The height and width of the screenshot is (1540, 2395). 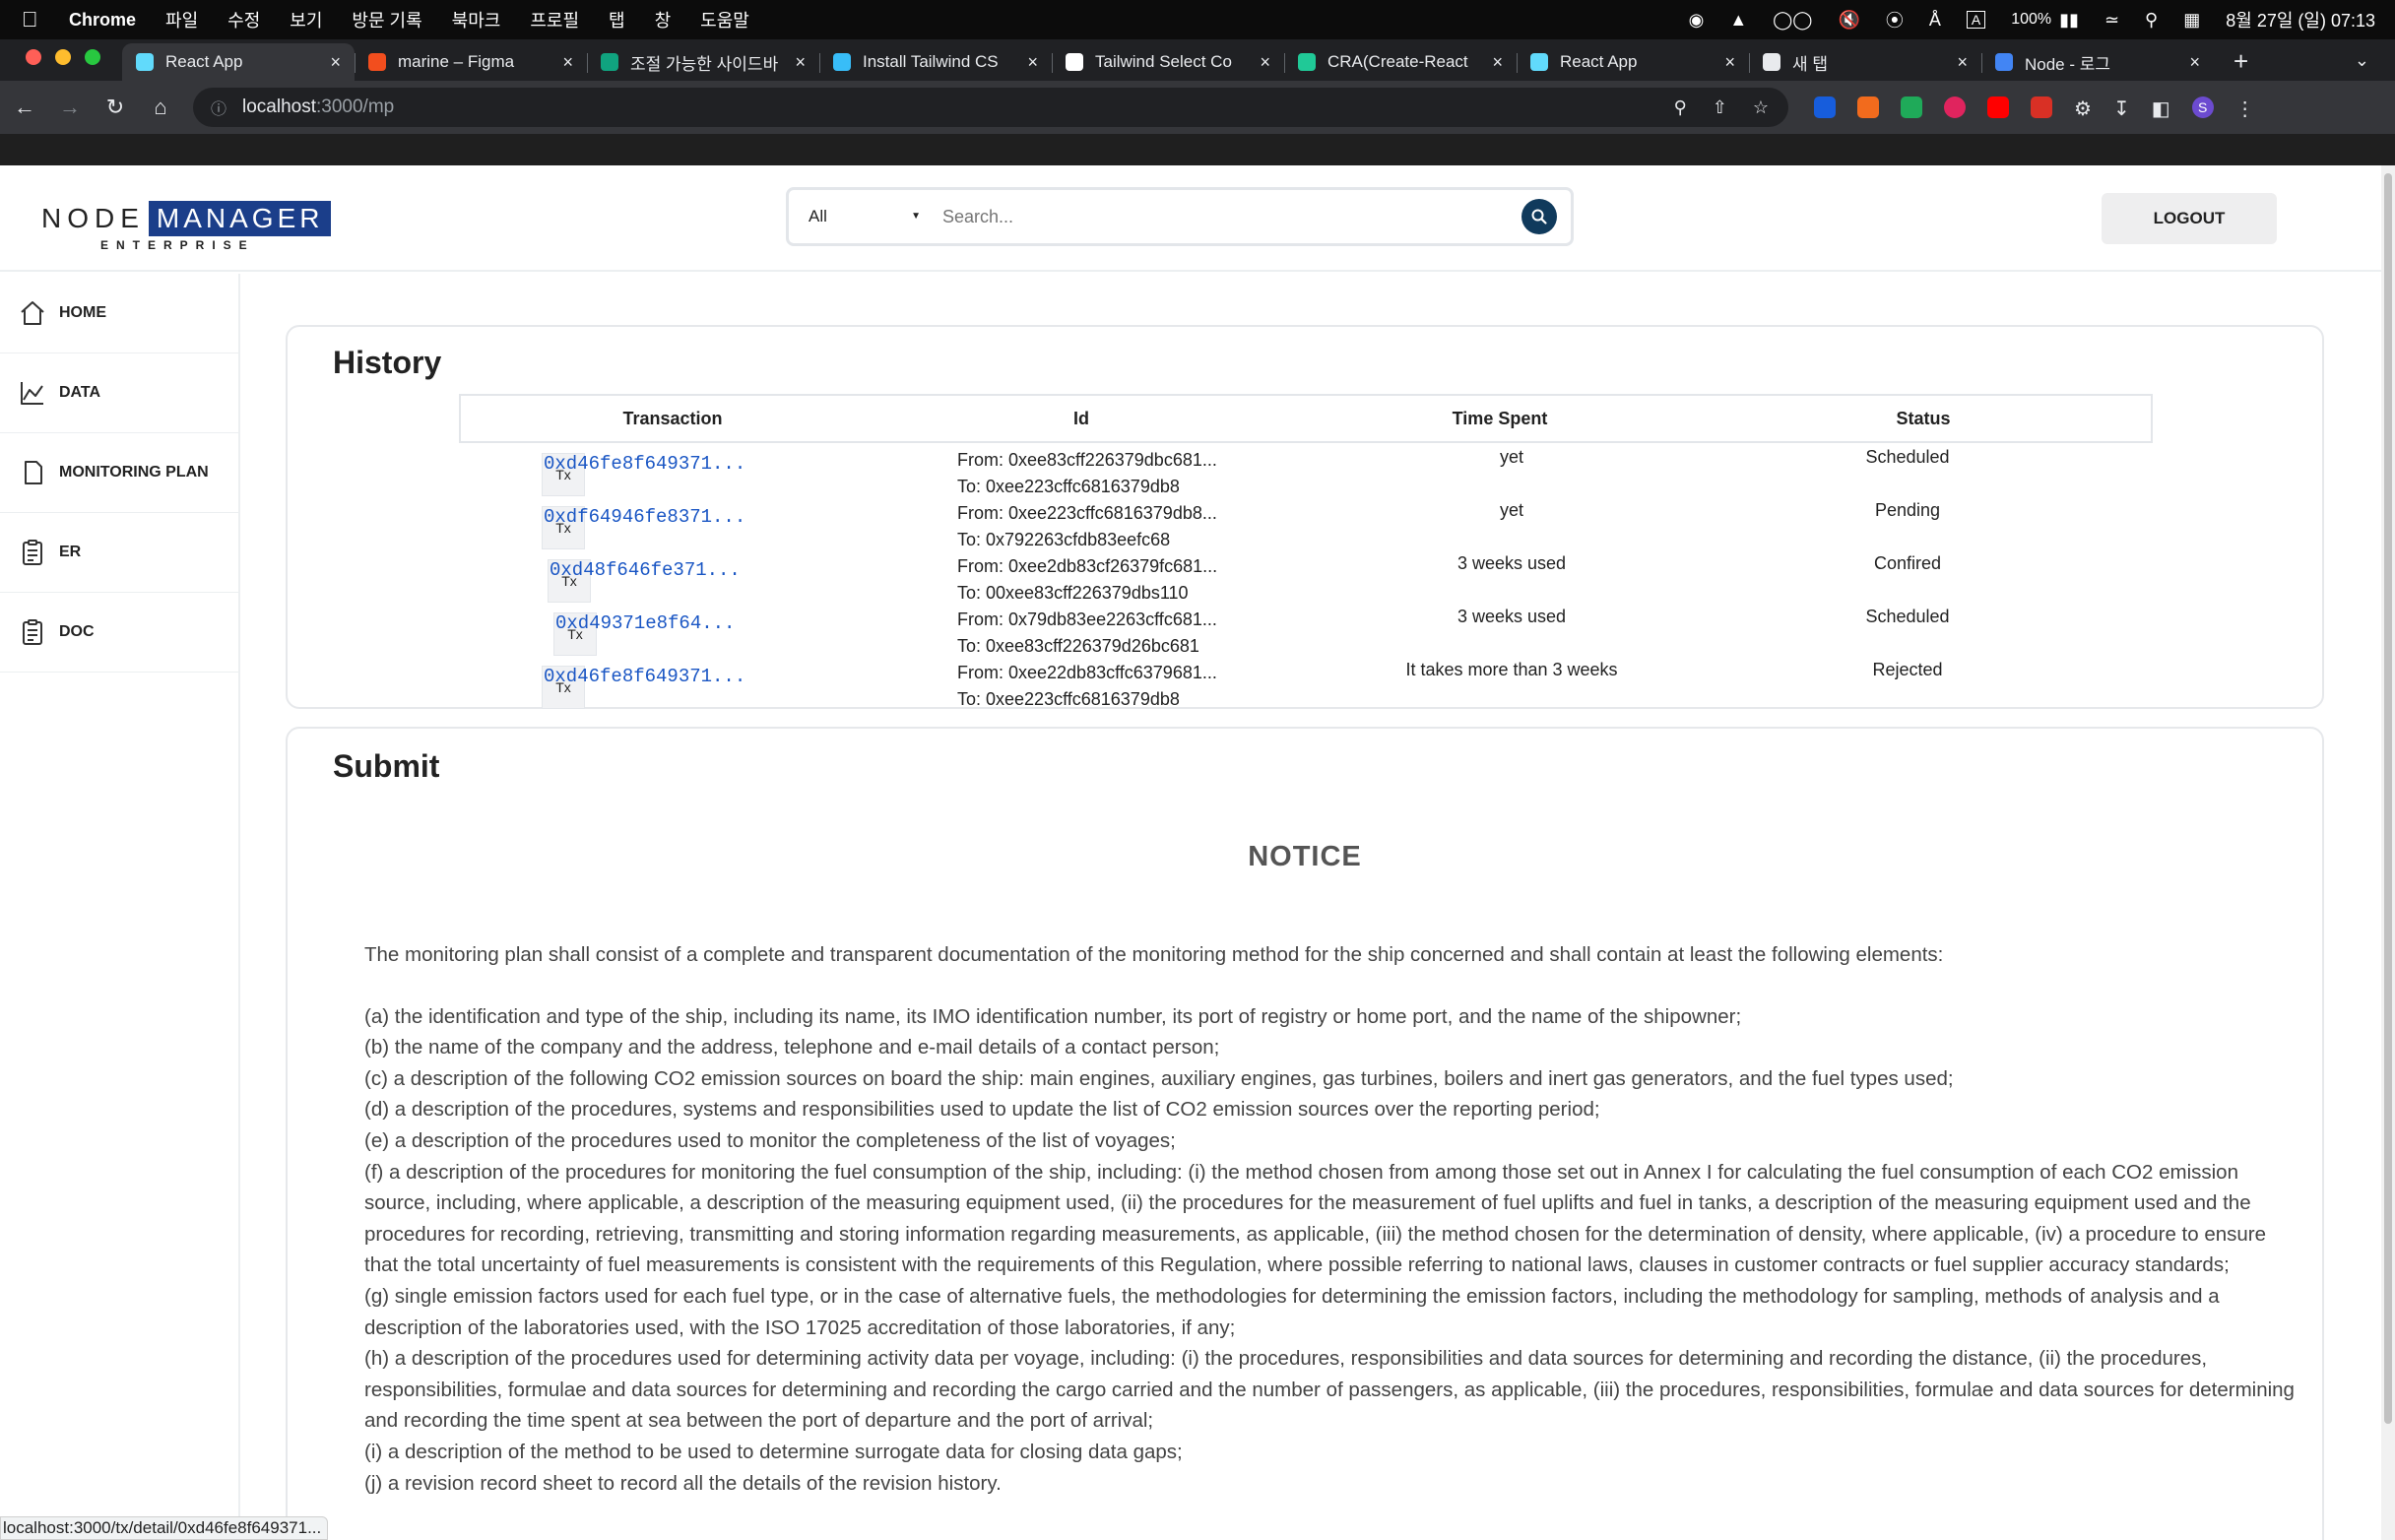 I want to click on menu-app-name: Chrome, so click(x=103, y=20).